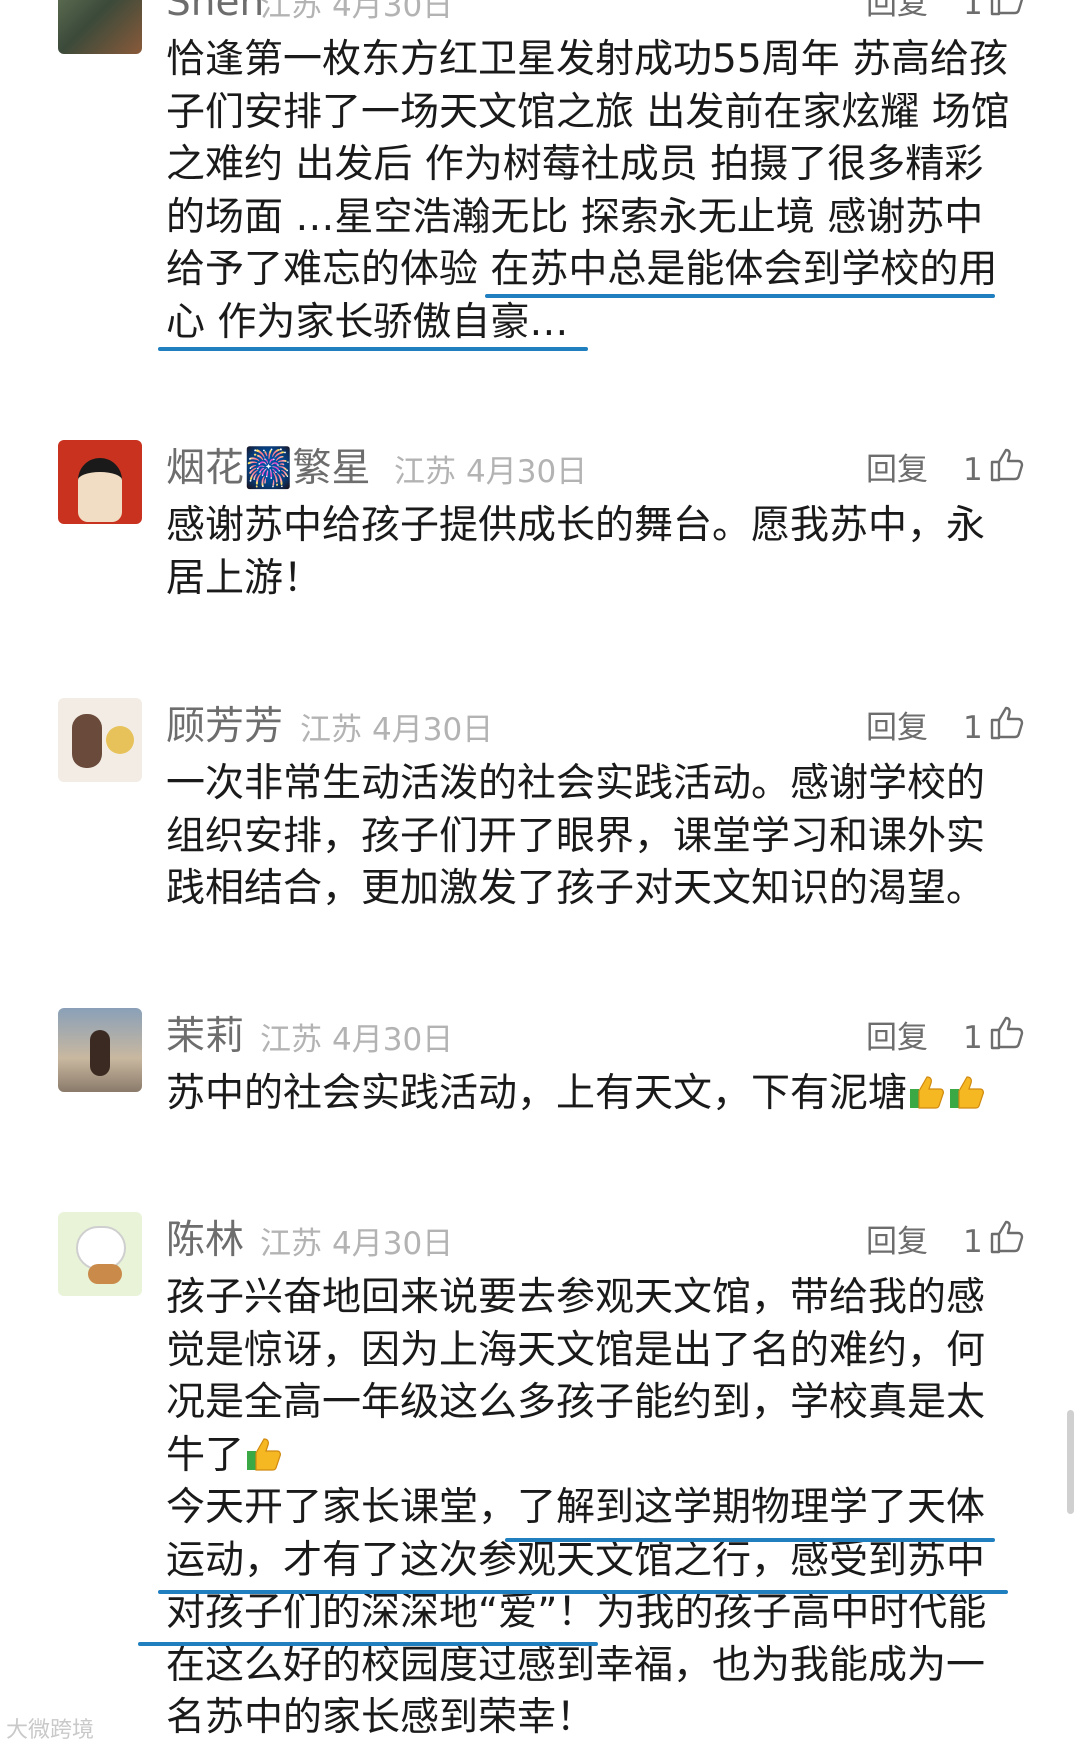 This screenshot has height=1749, width=1080. What do you see at coordinates (623, 469) in the screenshot?
I see `comment-header: 烟花🎆繁星 江苏 4月30日 回复 1` at bounding box center [623, 469].